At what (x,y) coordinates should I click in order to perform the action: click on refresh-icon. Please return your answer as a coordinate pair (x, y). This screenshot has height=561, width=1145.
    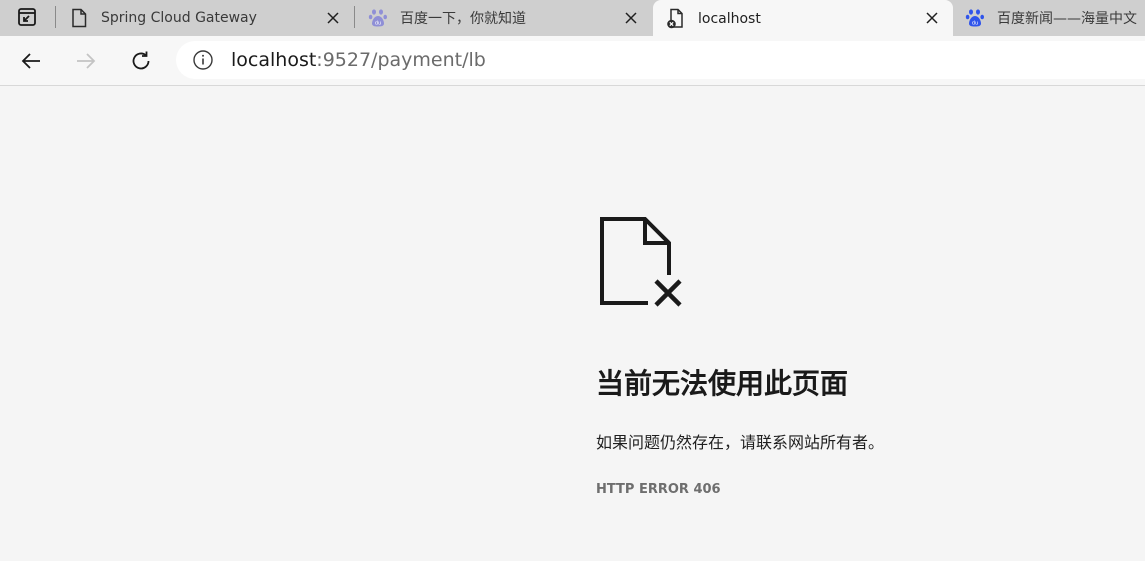
    Looking at the image, I should click on (141, 60).